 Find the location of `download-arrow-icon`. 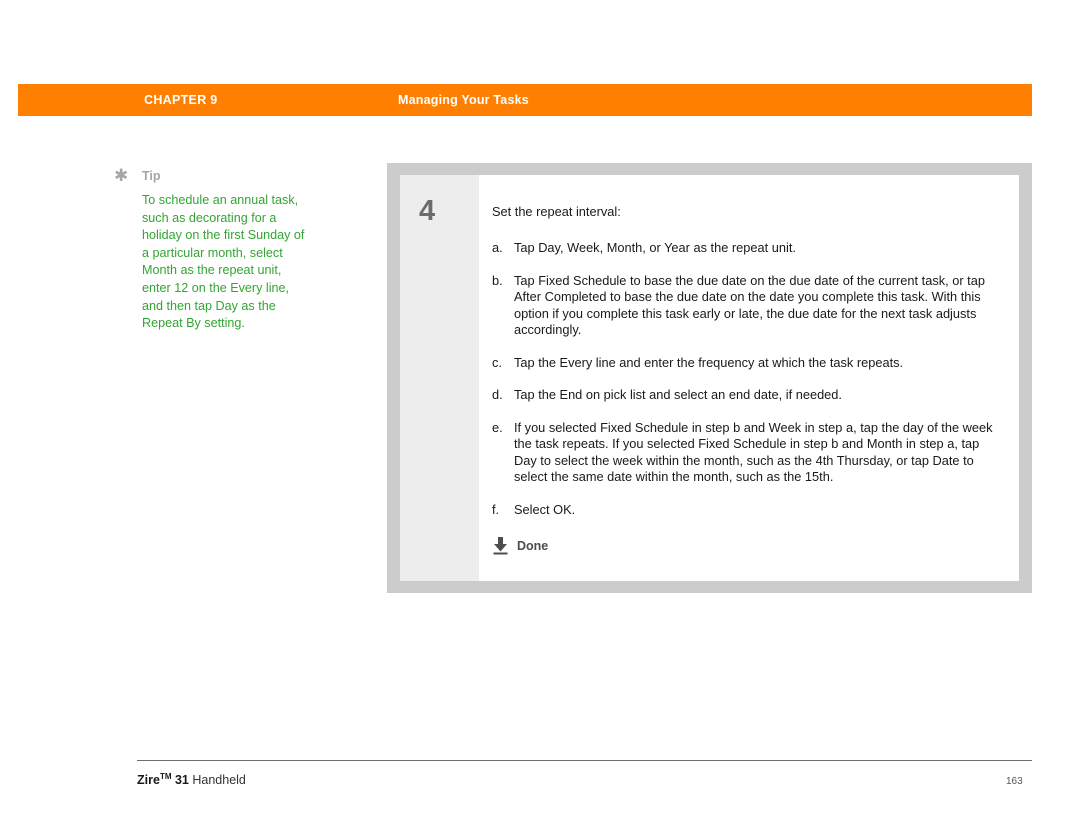

download-arrow-icon is located at coordinates (500, 546).